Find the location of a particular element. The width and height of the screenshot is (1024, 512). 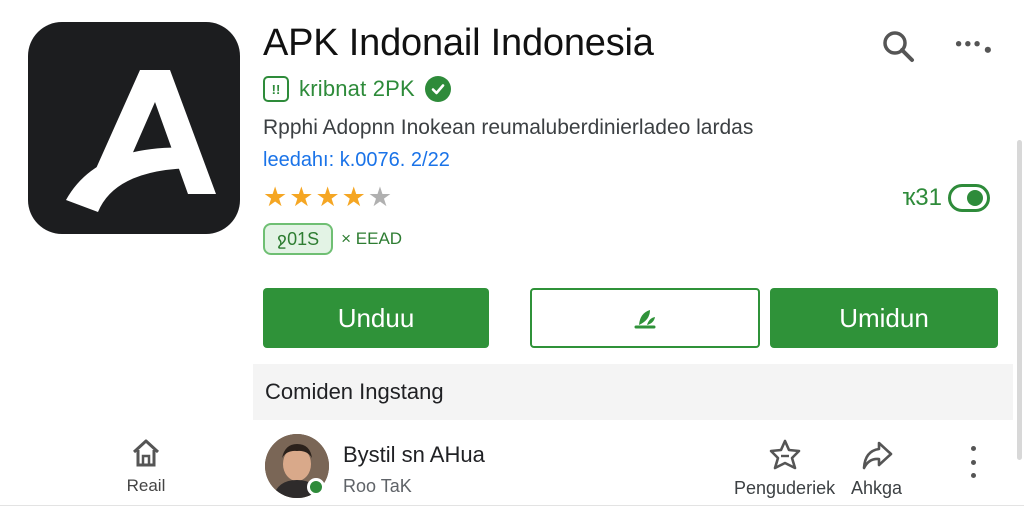

chip-row: ջ01S × EEAD is located at coordinates (332, 239).